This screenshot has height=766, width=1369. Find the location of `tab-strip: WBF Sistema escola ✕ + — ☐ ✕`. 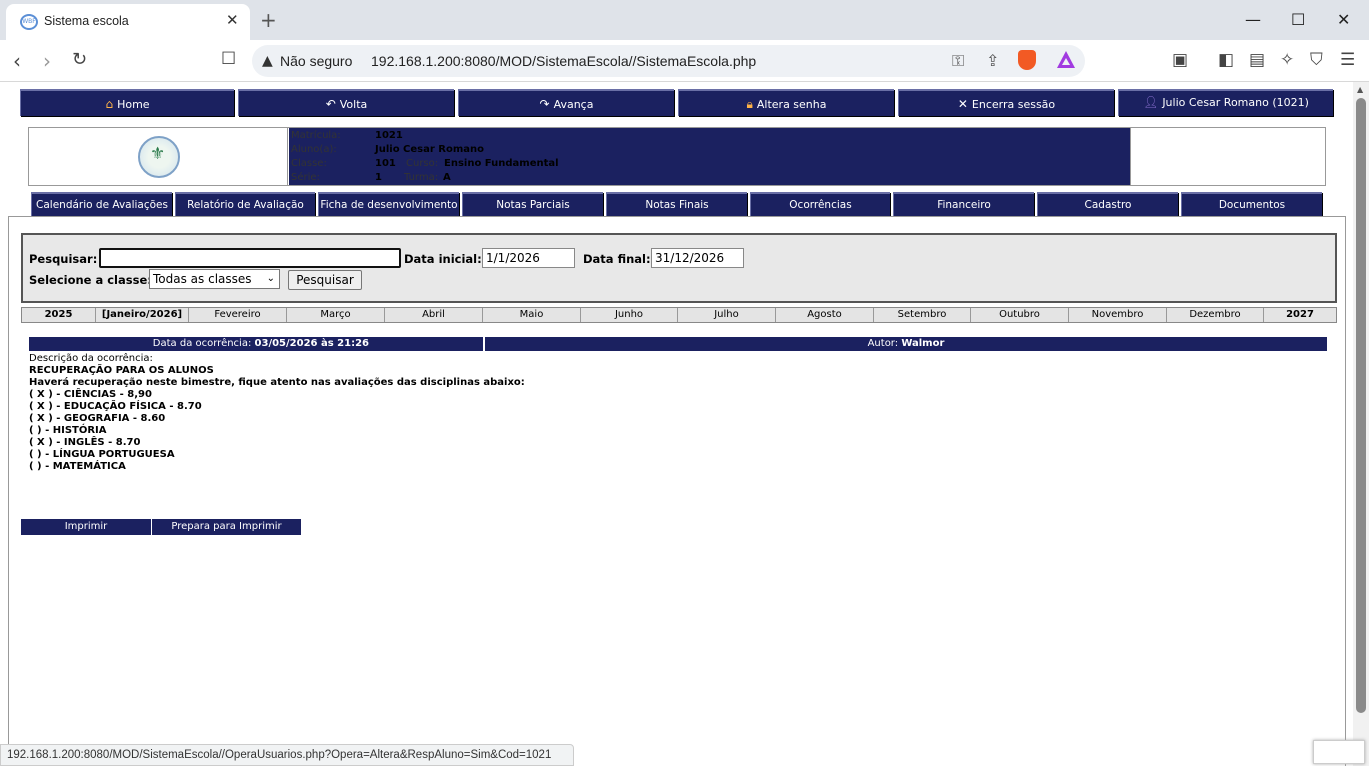

tab-strip: WBF Sistema escola ✕ + — ☐ ✕ is located at coordinates (684, 20).